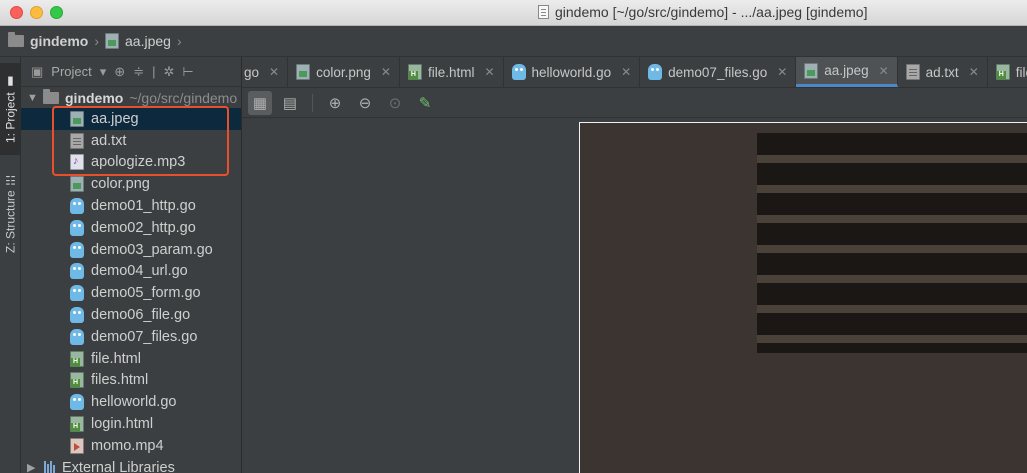 This screenshot has height=473, width=1027. I want to click on file-name: demo02_http.go, so click(143, 227).